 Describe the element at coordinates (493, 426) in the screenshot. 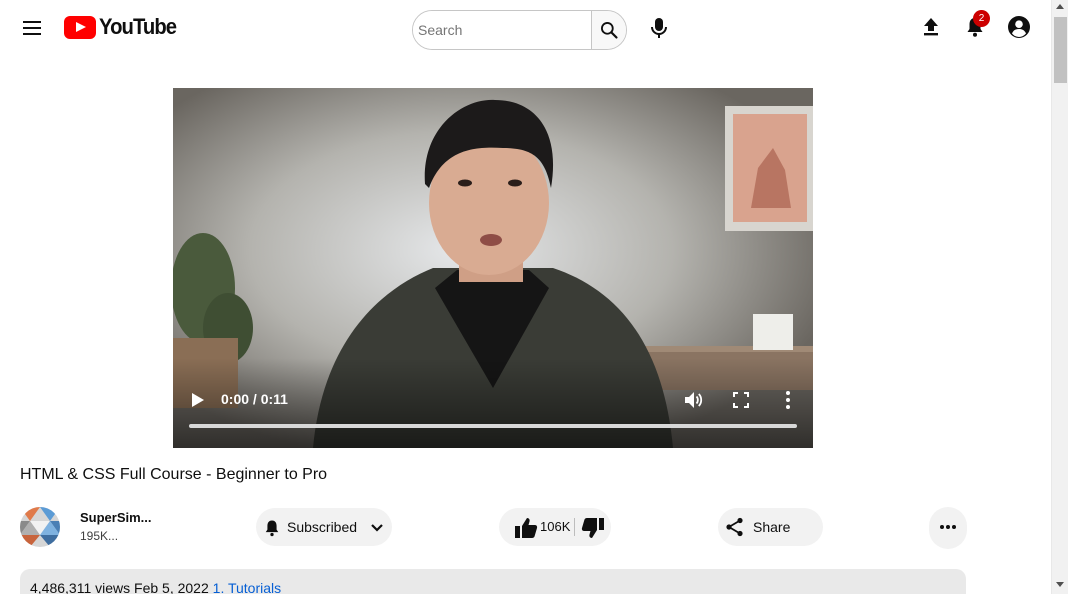

I see `progress-bar` at that location.